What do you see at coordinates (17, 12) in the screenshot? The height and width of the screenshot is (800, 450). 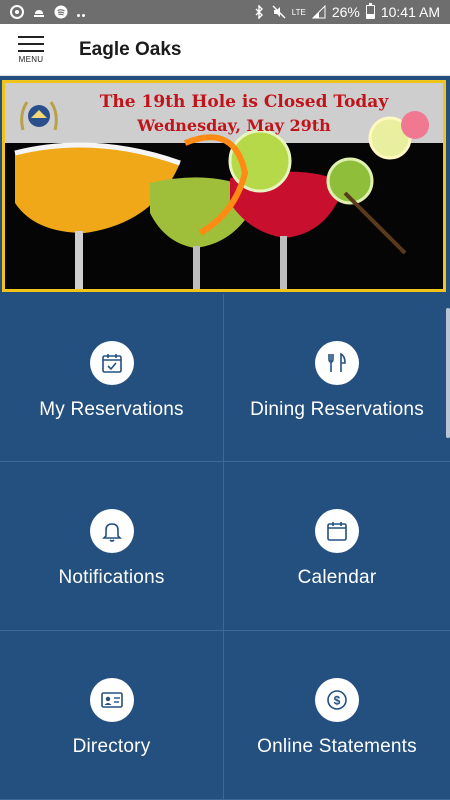 I see `chrome-icon` at bounding box center [17, 12].